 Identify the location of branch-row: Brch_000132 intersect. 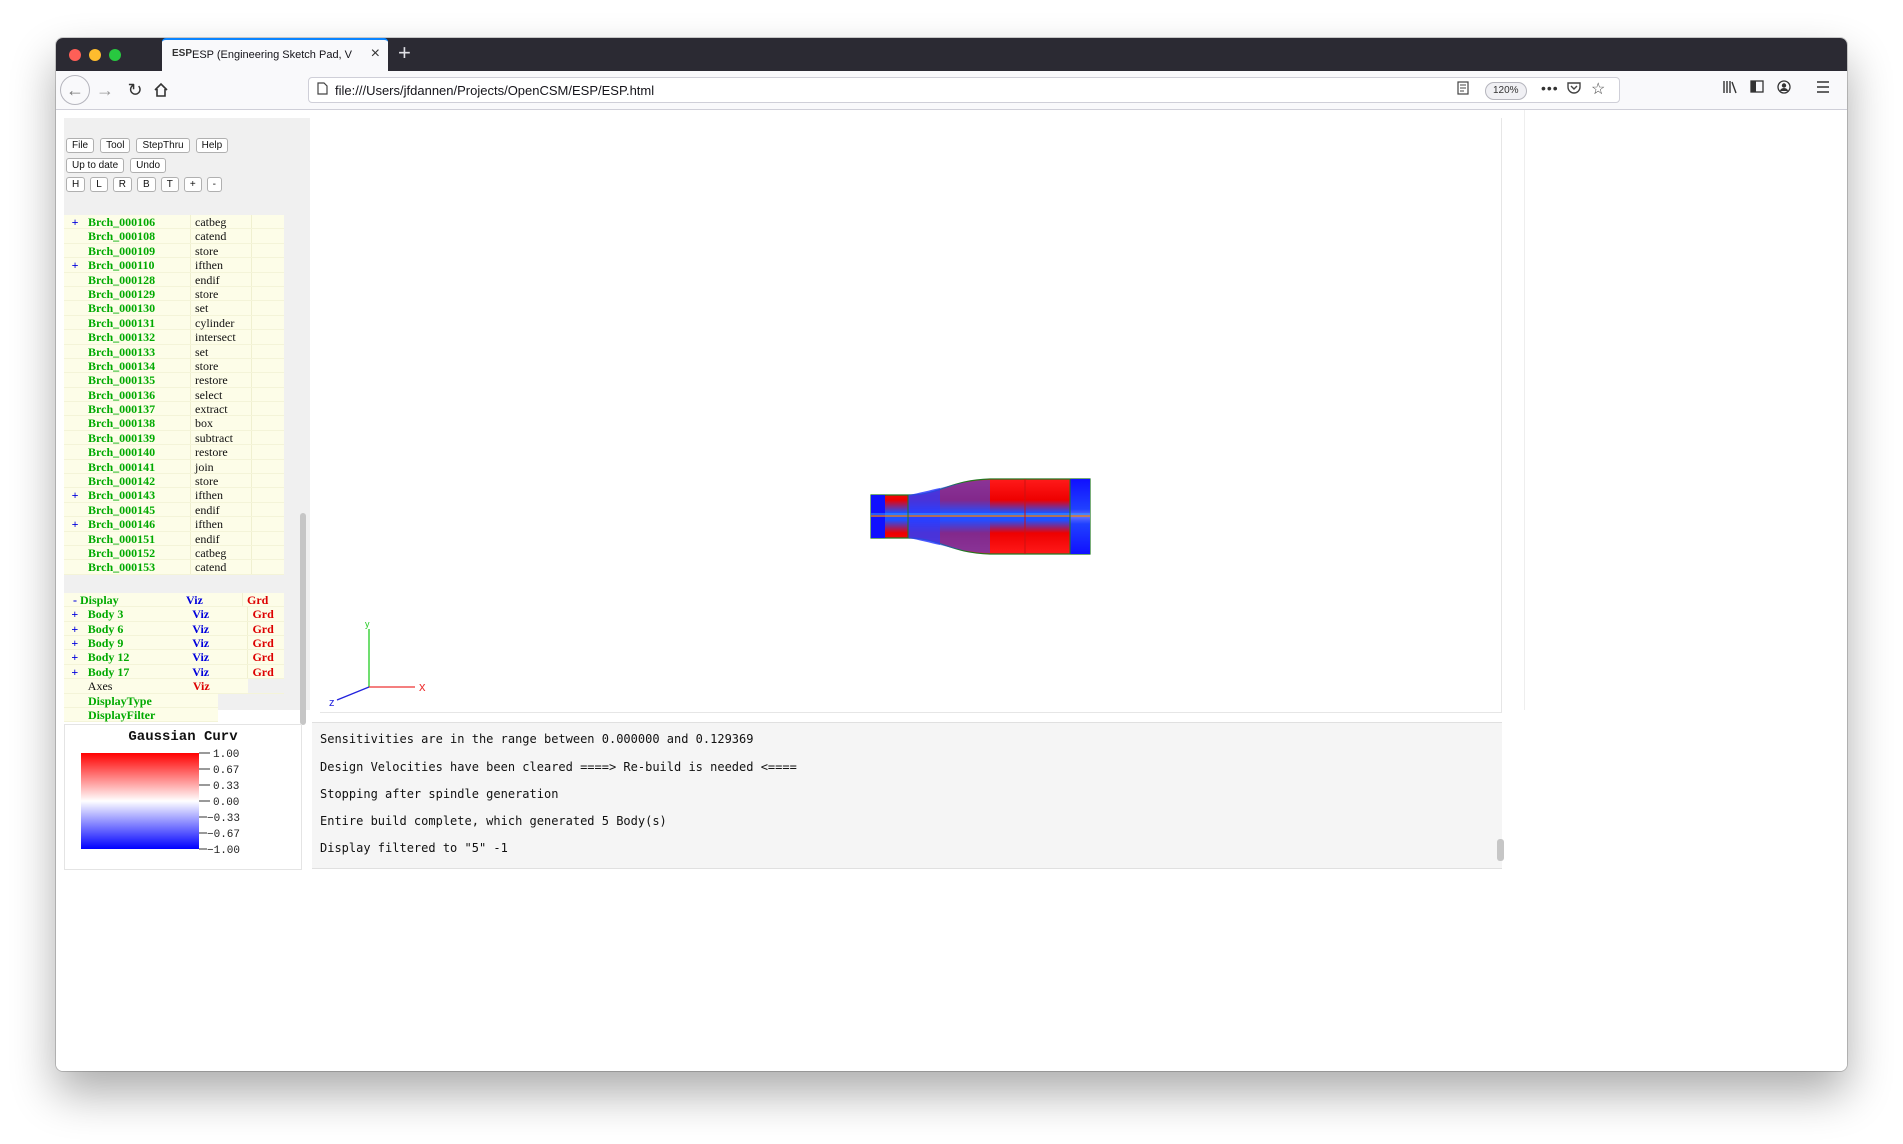
(174, 337).